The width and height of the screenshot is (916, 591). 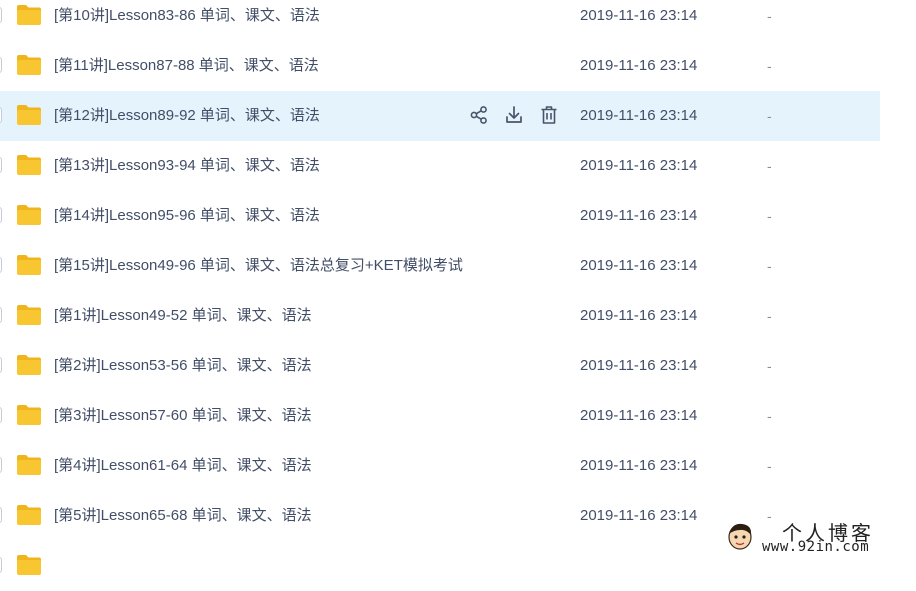 I want to click on file-name: [第13讲]Lesson93-94 单词、课文、语法, so click(x=187, y=166).